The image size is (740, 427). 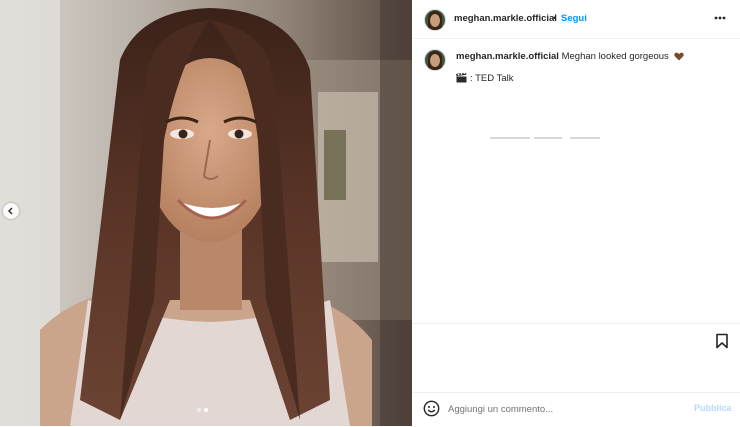 I want to click on comment-input, so click(x=563, y=409).